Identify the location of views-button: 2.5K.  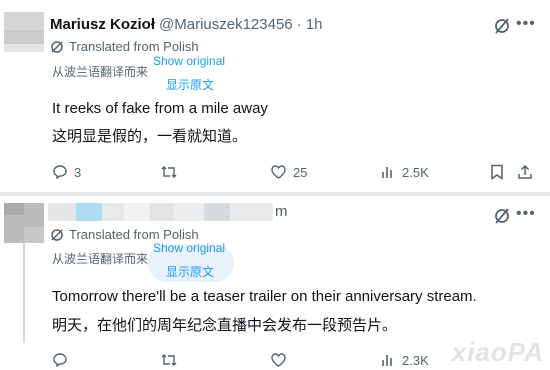
(404, 172).